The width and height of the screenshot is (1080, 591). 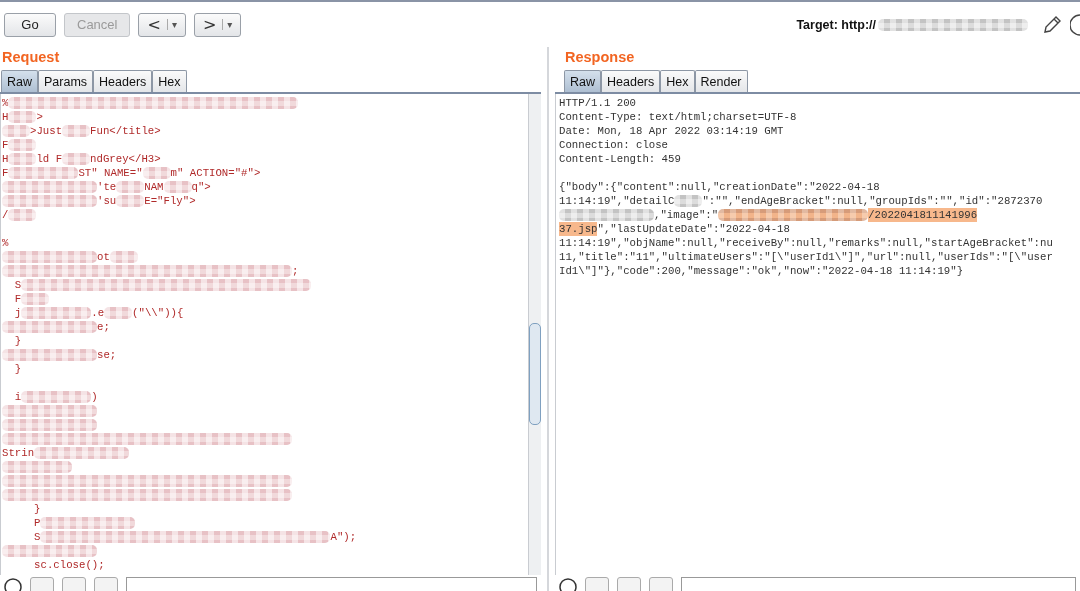 What do you see at coordinates (103, 257) in the screenshot?
I see `code-text: ot` at bounding box center [103, 257].